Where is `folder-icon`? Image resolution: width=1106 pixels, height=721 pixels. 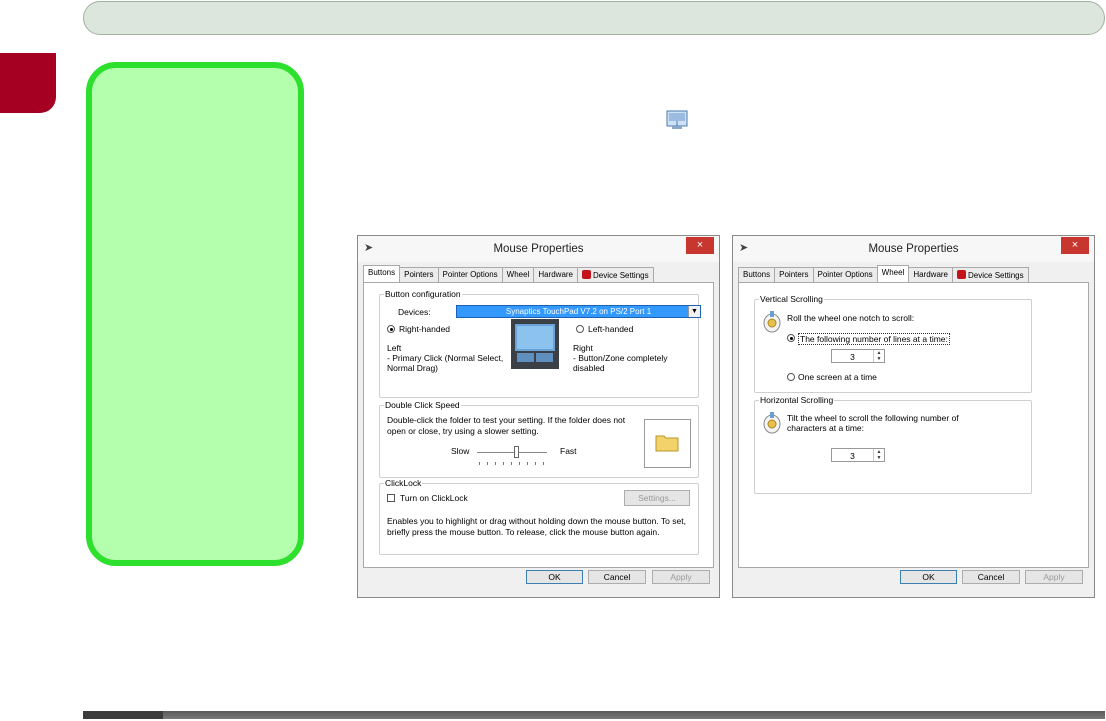
folder-icon is located at coordinates (667, 443).